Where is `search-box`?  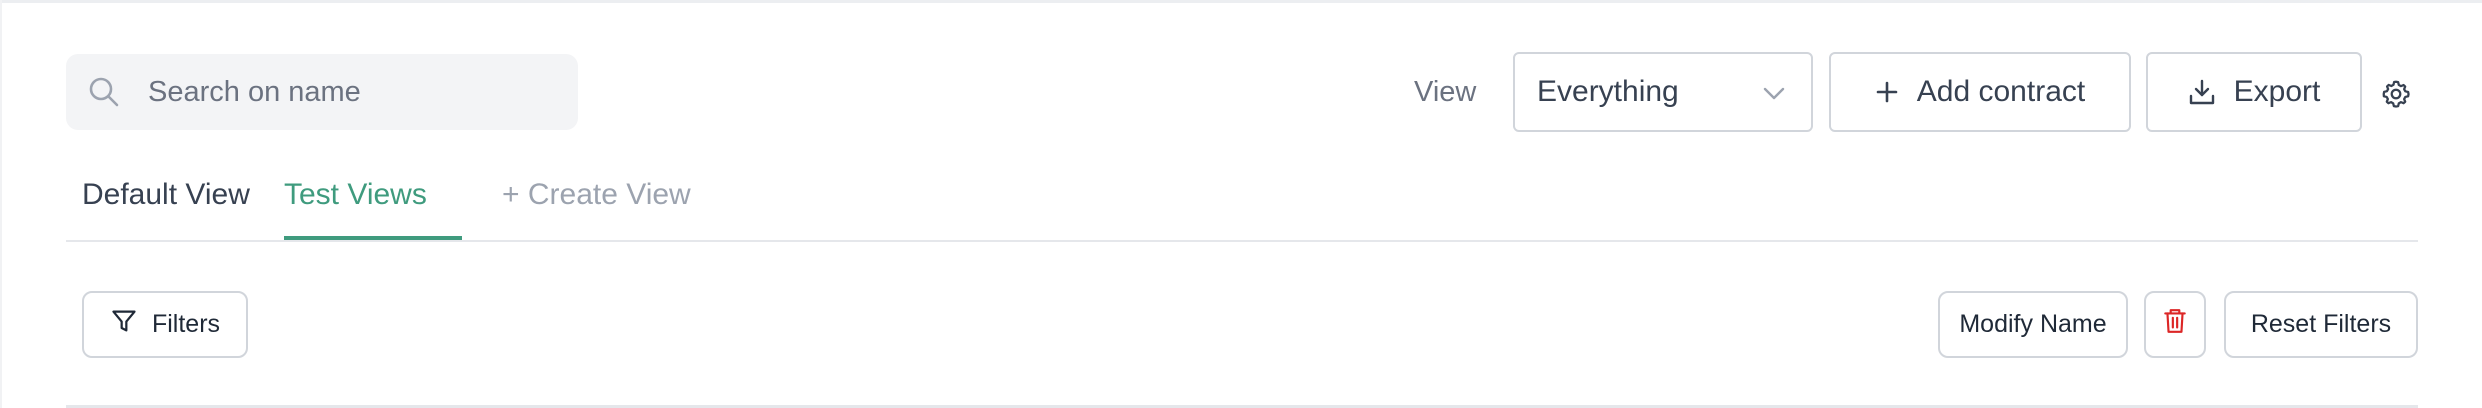
search-box is located at coordinates (322, 92).